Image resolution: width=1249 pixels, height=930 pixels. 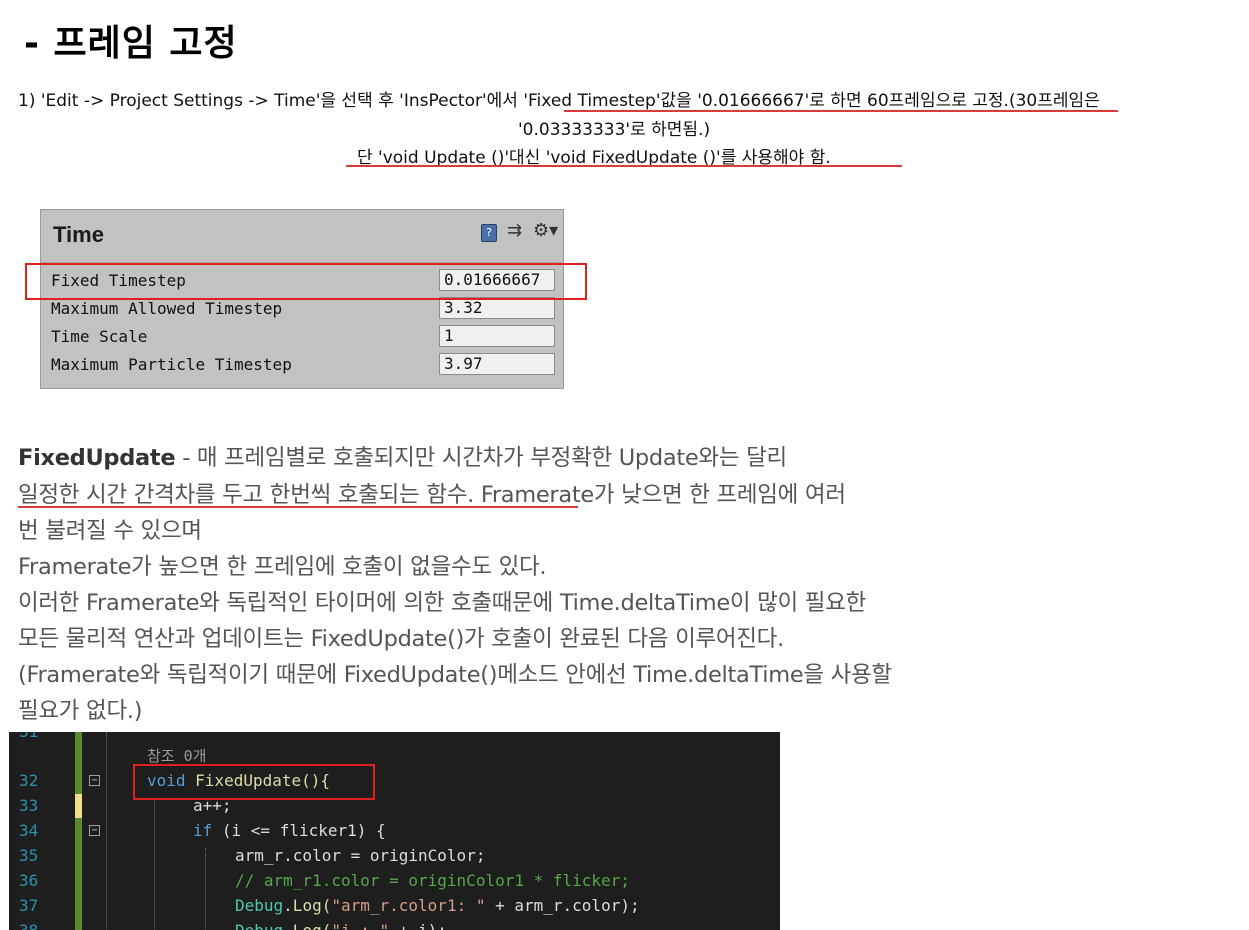 What do you see at coordinates (29, 780) in the screenshot?
I see `line-number: 32` at bounding box center [29, 780].